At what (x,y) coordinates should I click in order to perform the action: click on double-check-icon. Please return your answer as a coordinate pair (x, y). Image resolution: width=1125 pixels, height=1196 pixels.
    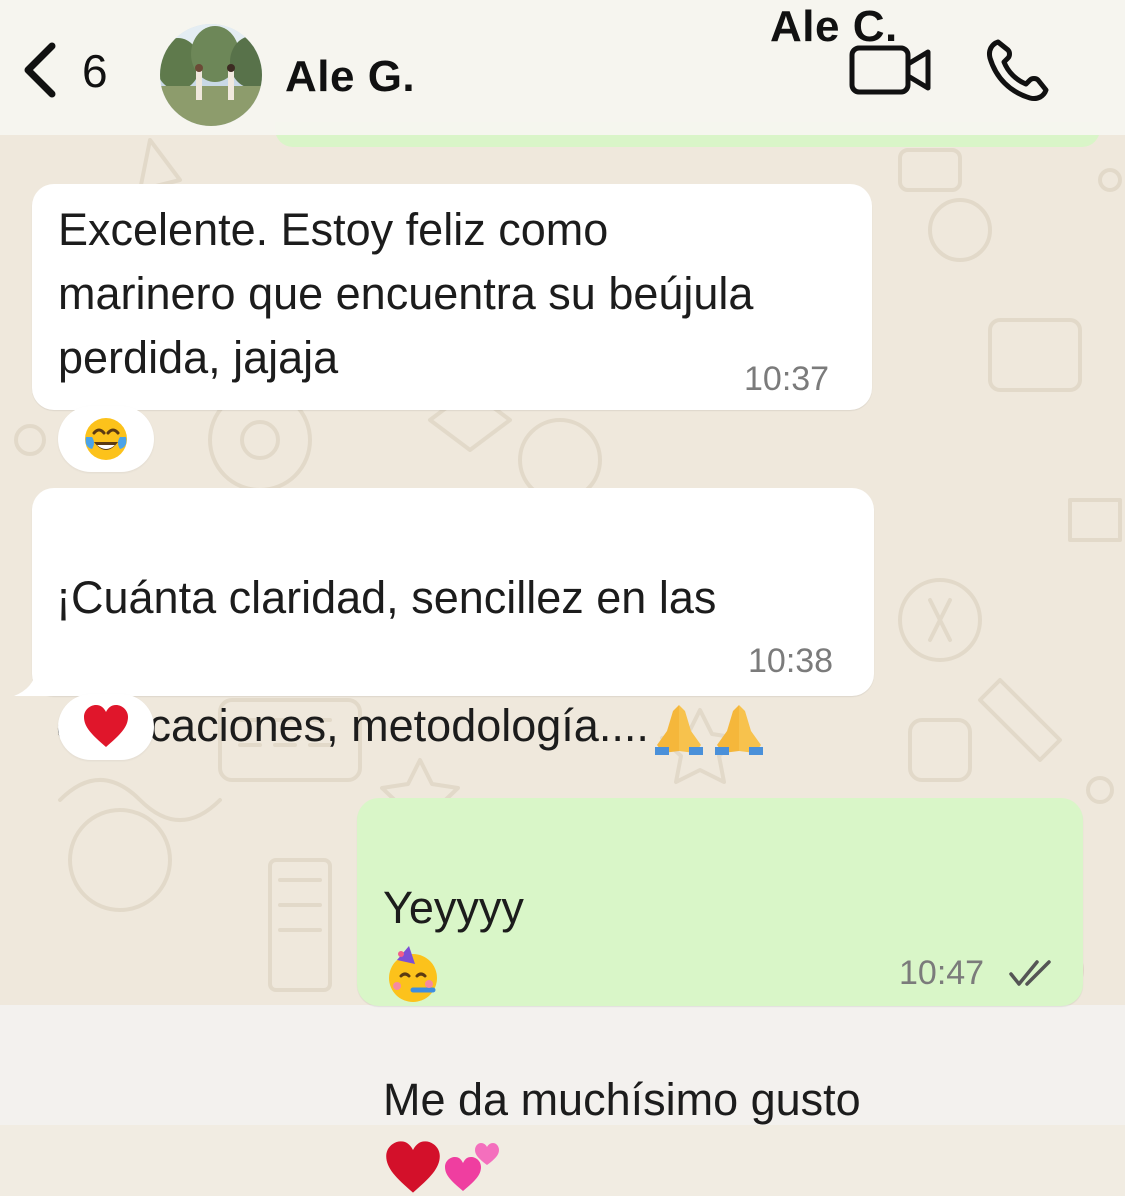
    Looking at the image, I should click on (1030, 973).